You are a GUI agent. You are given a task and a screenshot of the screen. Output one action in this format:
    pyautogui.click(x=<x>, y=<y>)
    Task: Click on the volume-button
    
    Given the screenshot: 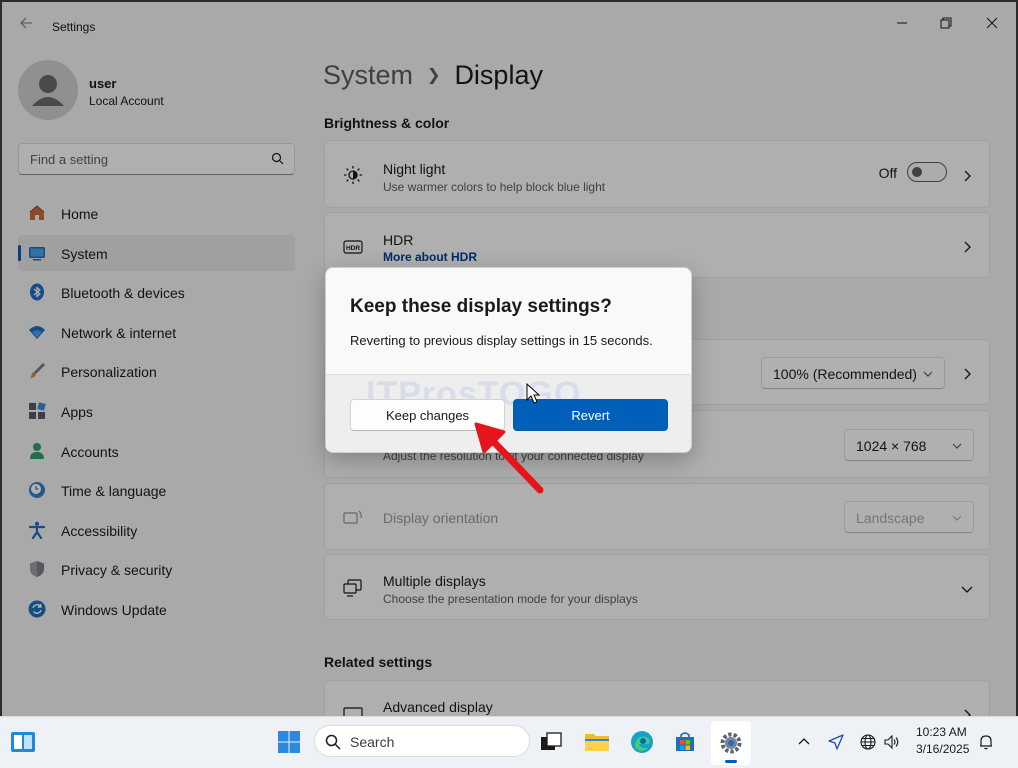 What is the action you would take?
    pyautogui.click(x=892, y=742)
    